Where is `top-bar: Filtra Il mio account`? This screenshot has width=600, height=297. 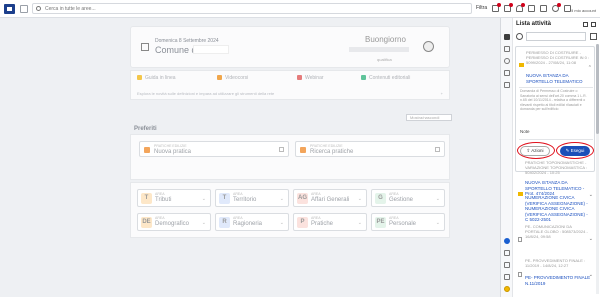
top-bar: Filtra Il mio account is located at coordinates (300, 9).